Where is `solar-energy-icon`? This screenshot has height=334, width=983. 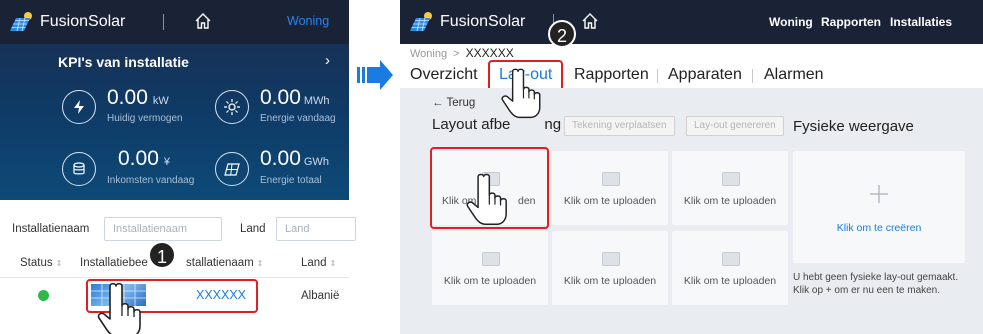 solar-energy-icon is located at coordinates (232, 107).